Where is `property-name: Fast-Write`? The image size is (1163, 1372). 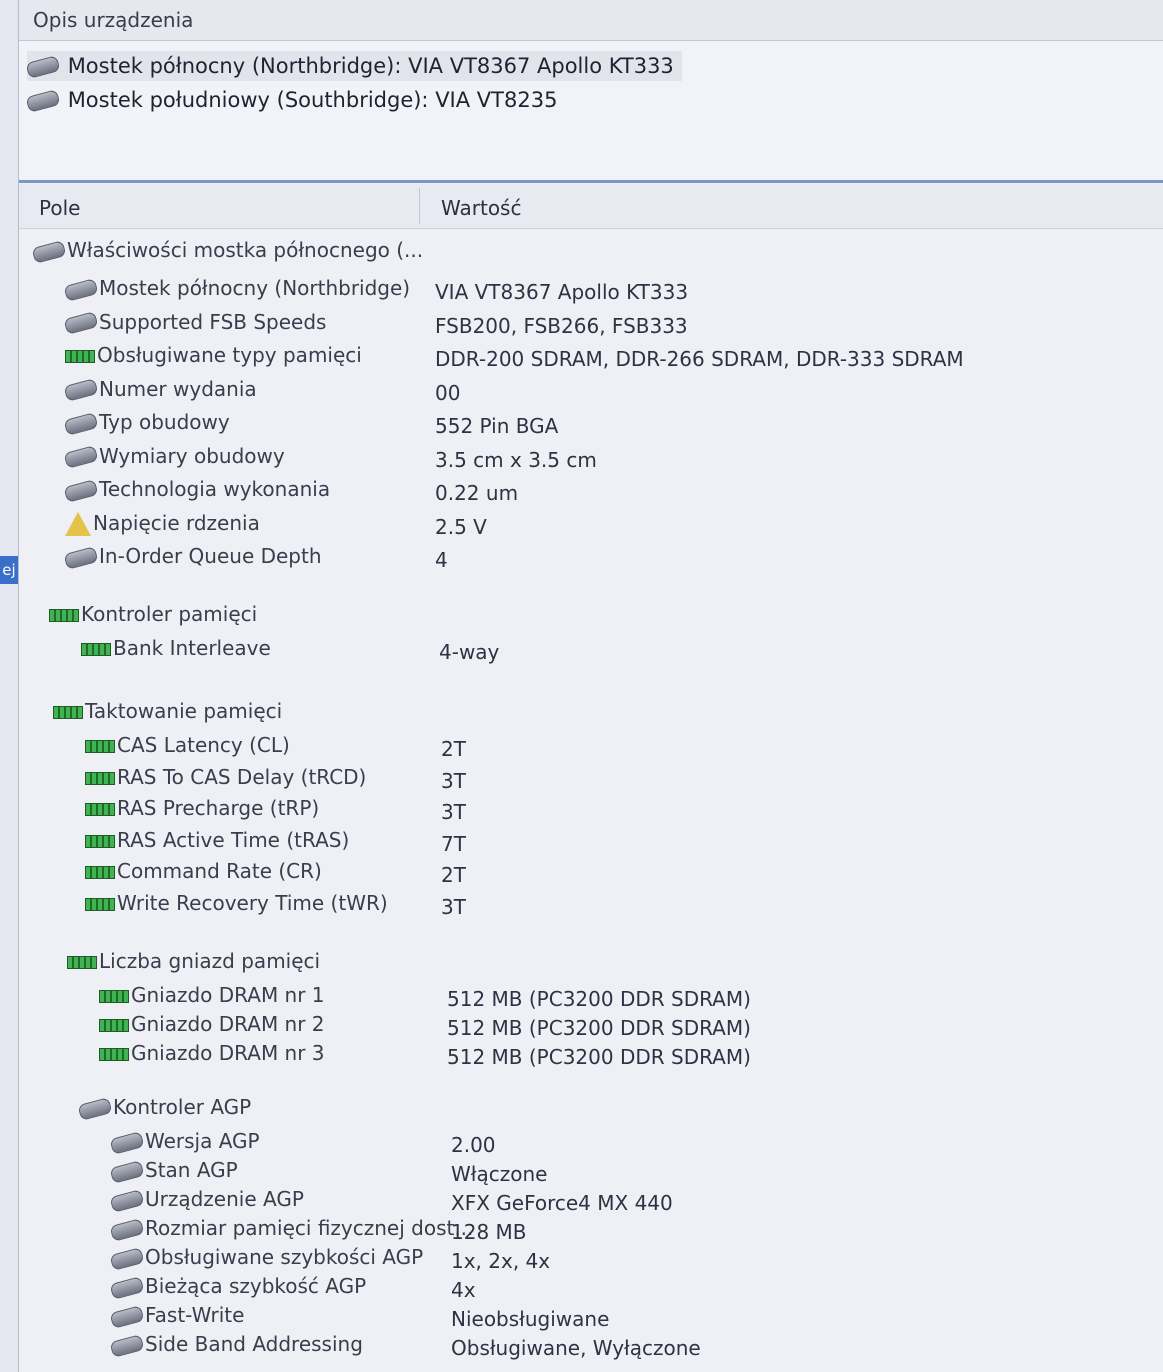 property-name: Fast-Write is located at coordinates (195, 1315).